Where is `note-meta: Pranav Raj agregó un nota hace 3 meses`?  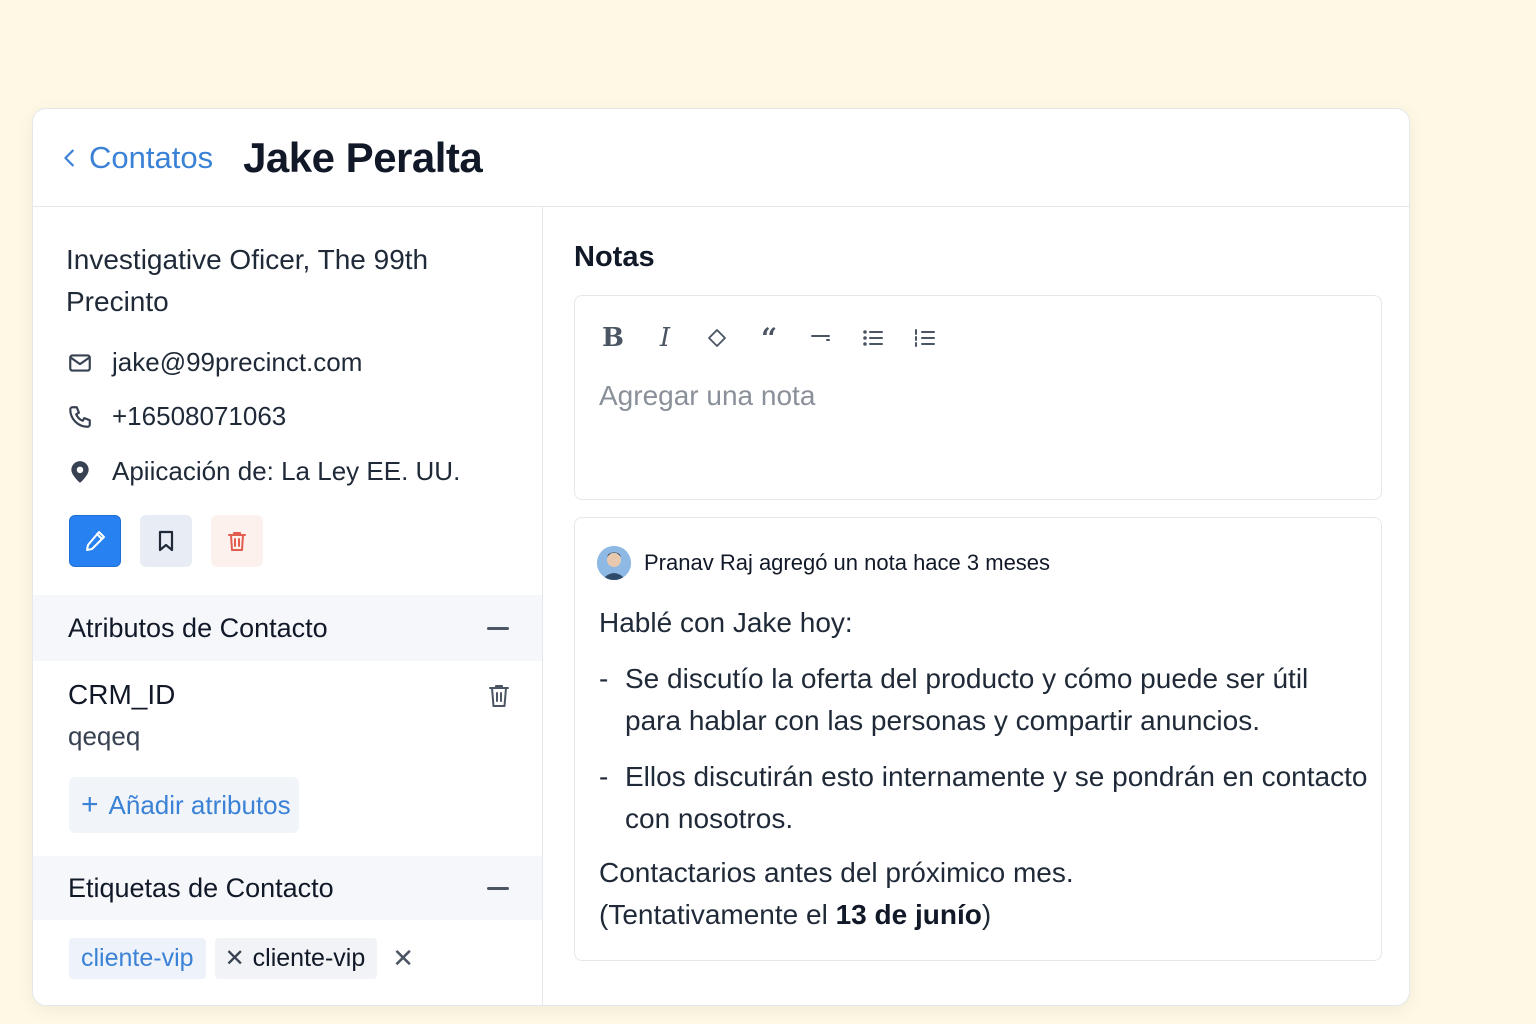
note-meta: Pranav Raj agregó un nota hace 3 meses is located at coordinates (823, 563).